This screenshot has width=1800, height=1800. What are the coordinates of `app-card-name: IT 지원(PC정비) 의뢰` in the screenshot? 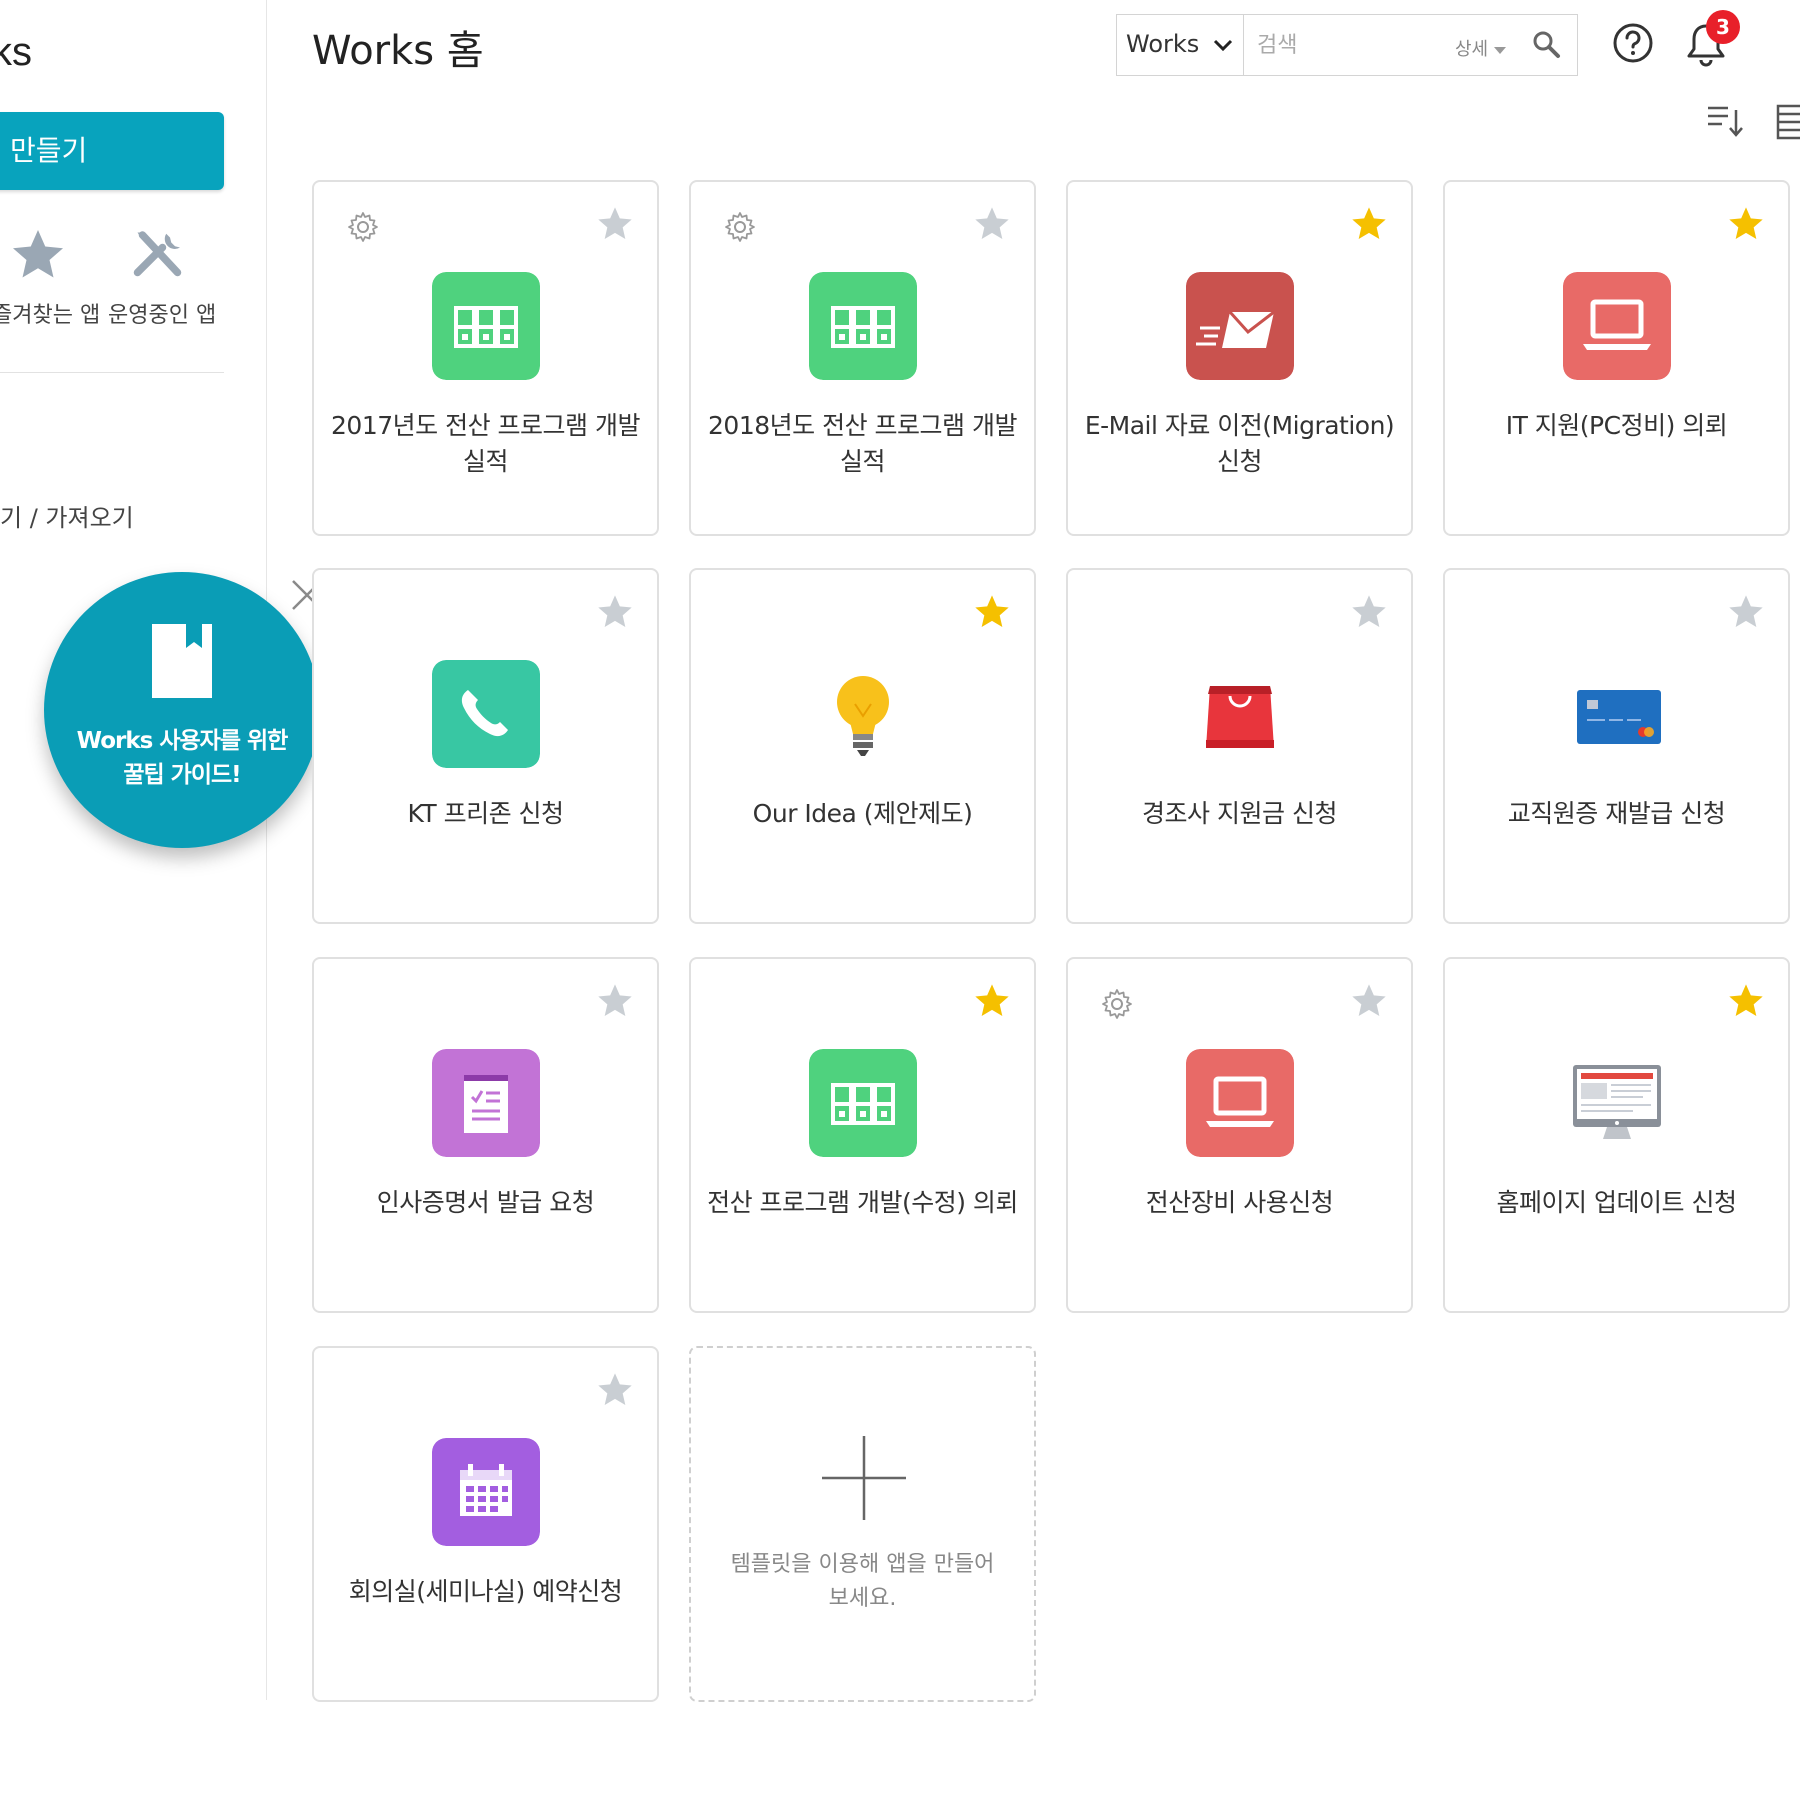 It's located at (1616, 425).